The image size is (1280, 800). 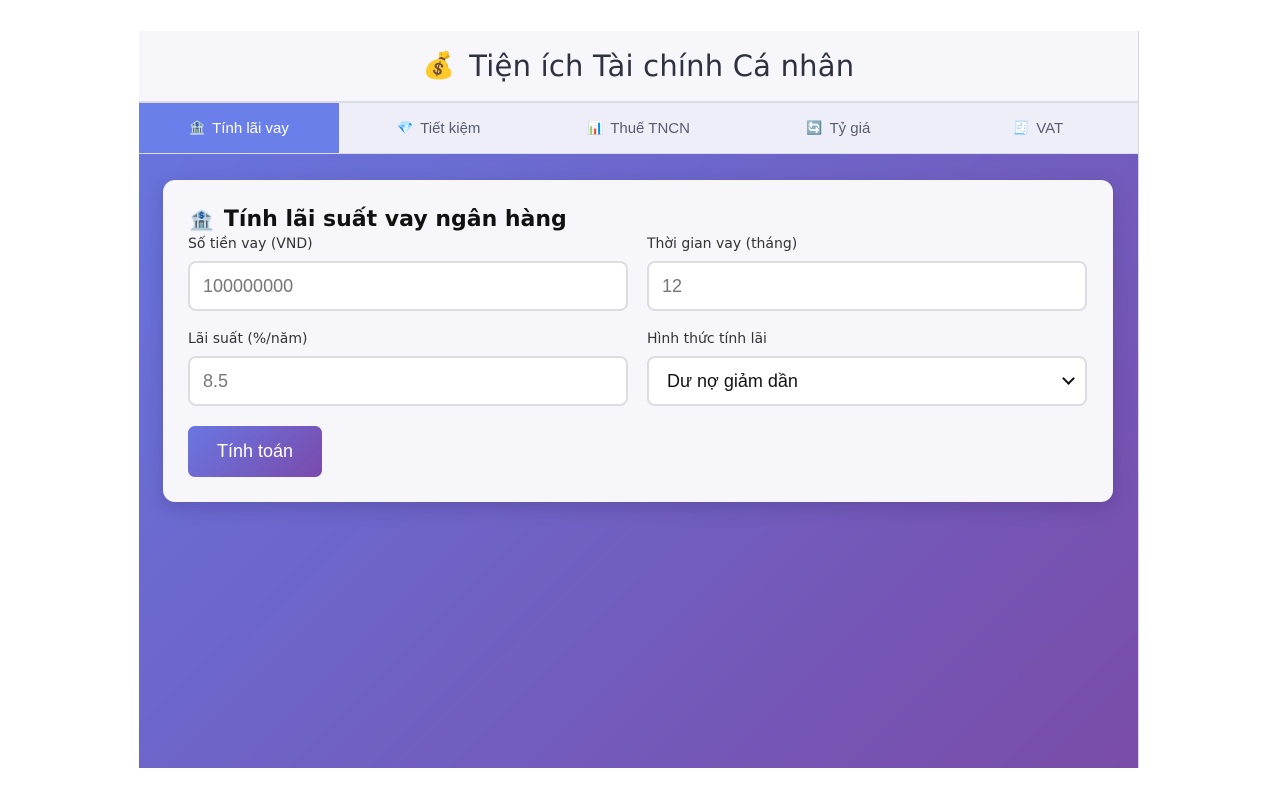 I want to click on interest-method-field: Hình thức tính lãi Dư nợ giảm dần, so click(x=867, y=368).